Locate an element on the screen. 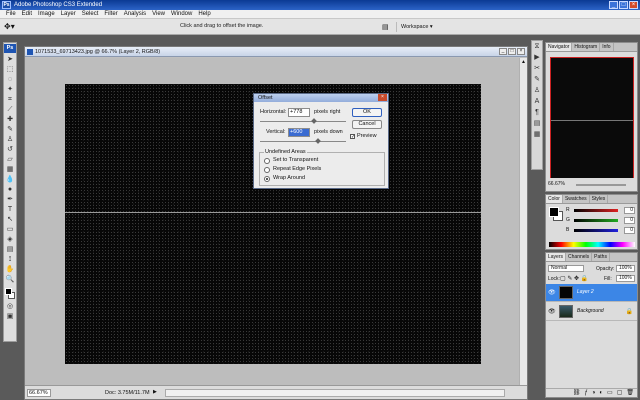 The width and height of the screenshot is (640, 400). foreground-color-swatch is located at coordinates (8, 291).